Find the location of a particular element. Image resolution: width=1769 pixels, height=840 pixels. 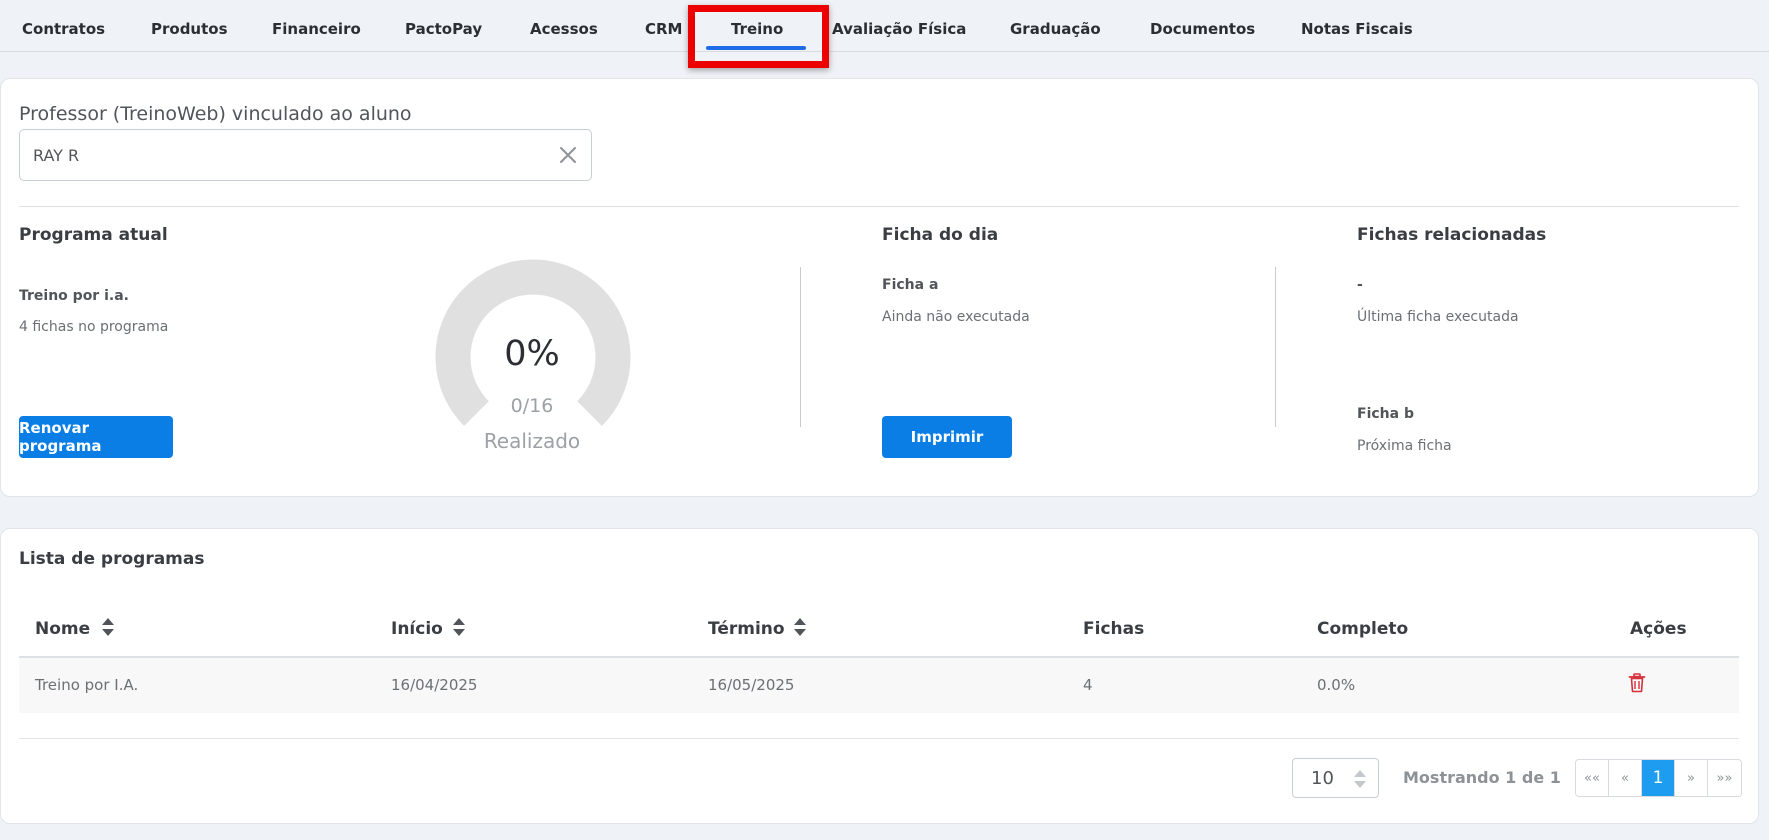

column-header-inicio: Início is located at coordinates (417, 629).